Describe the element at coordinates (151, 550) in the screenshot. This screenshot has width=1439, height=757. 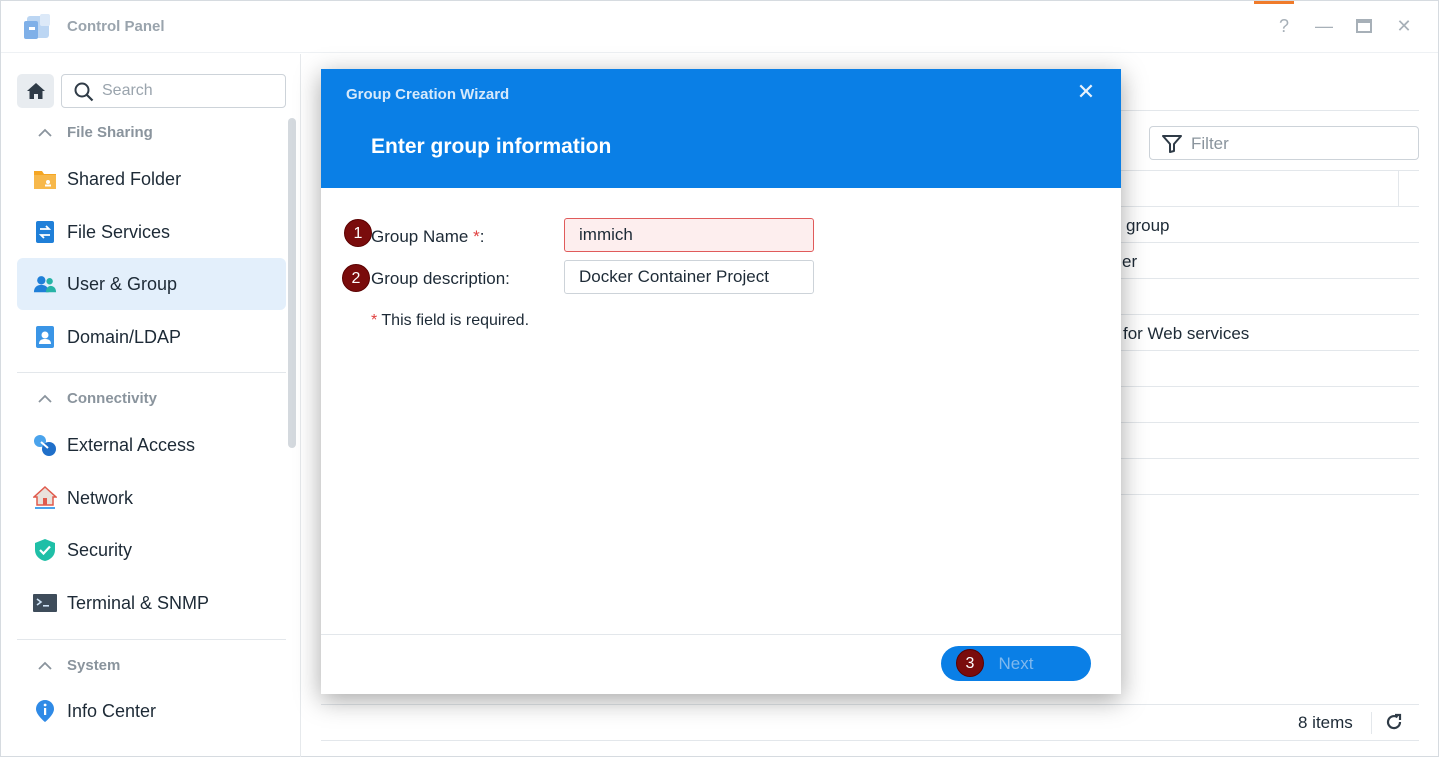
I see `sidebar-item-security: Security` at that location.